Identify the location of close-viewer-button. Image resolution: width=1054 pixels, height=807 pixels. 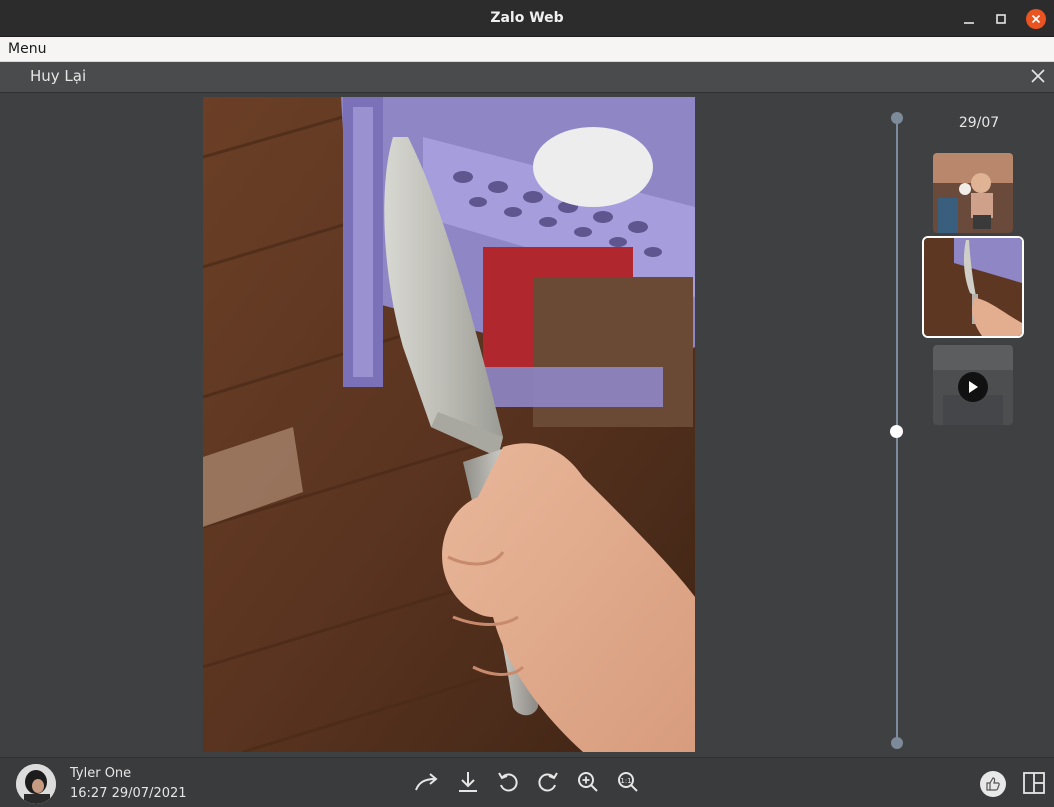
(1038, 76).